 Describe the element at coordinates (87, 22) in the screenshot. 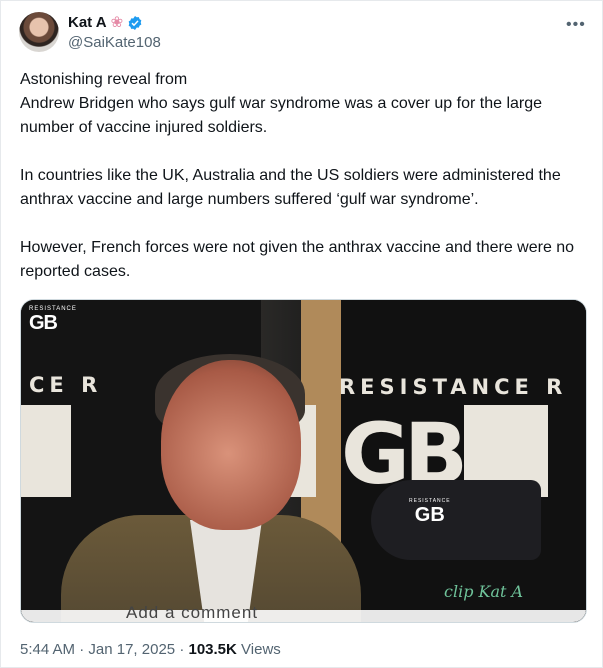

I see `author-display-name: Kat A` at that location.